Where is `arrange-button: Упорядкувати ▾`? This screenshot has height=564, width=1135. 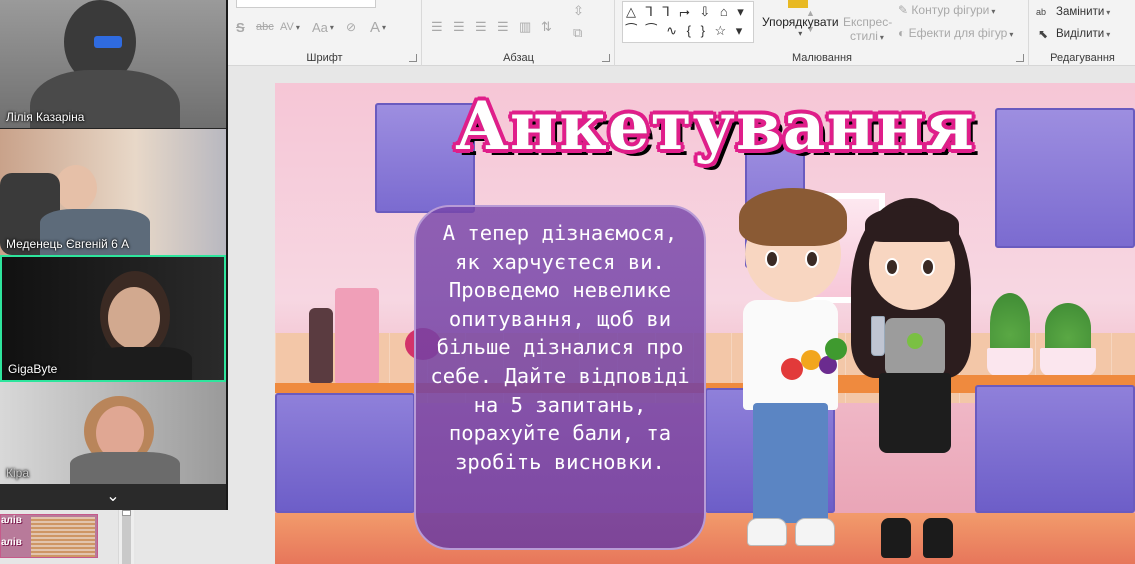
arrange-button: Упорядкувати ▾ is located at coordinates (800, 26).